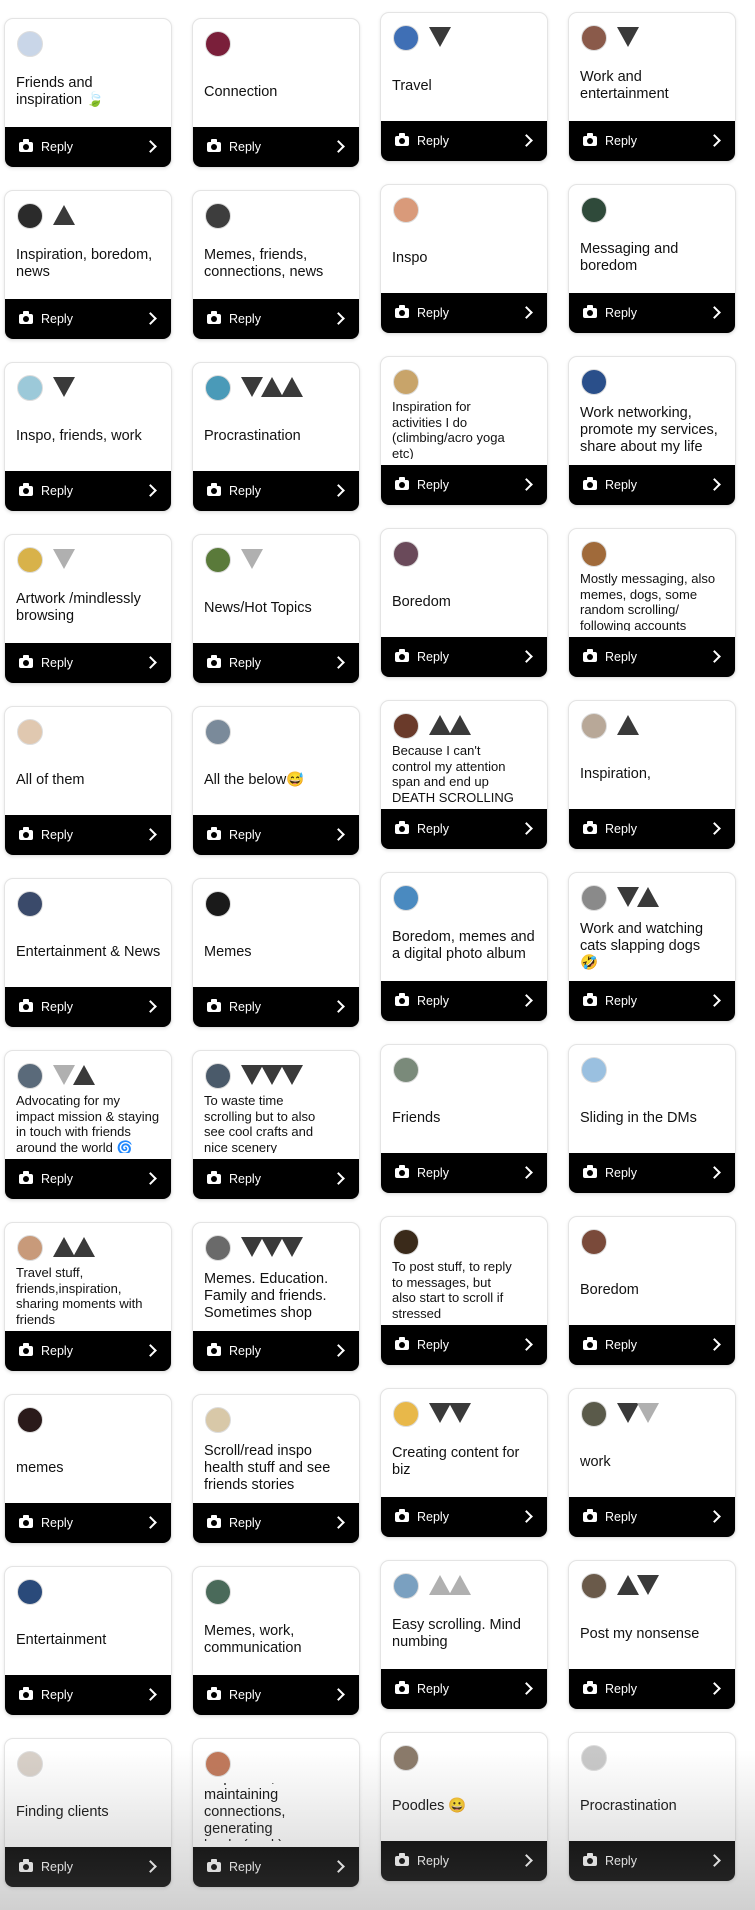  Describe the element at coordinates (88, 609) in the screenshot. I see `reply-card: Artwork /mindlessly browsing Reply` at that location.